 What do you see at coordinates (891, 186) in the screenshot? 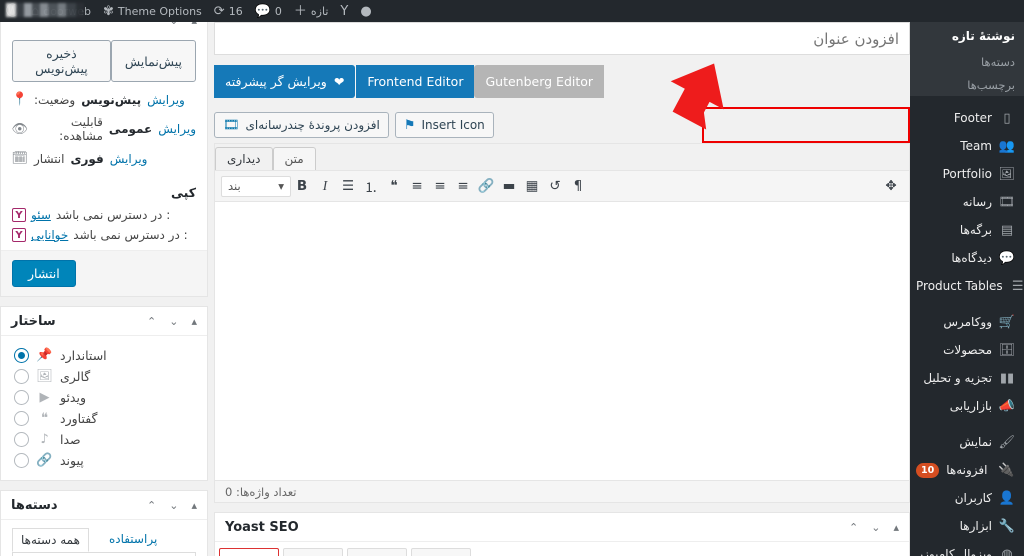
I see `fullscreen-button: ✥` at bounding box center [891, 186].